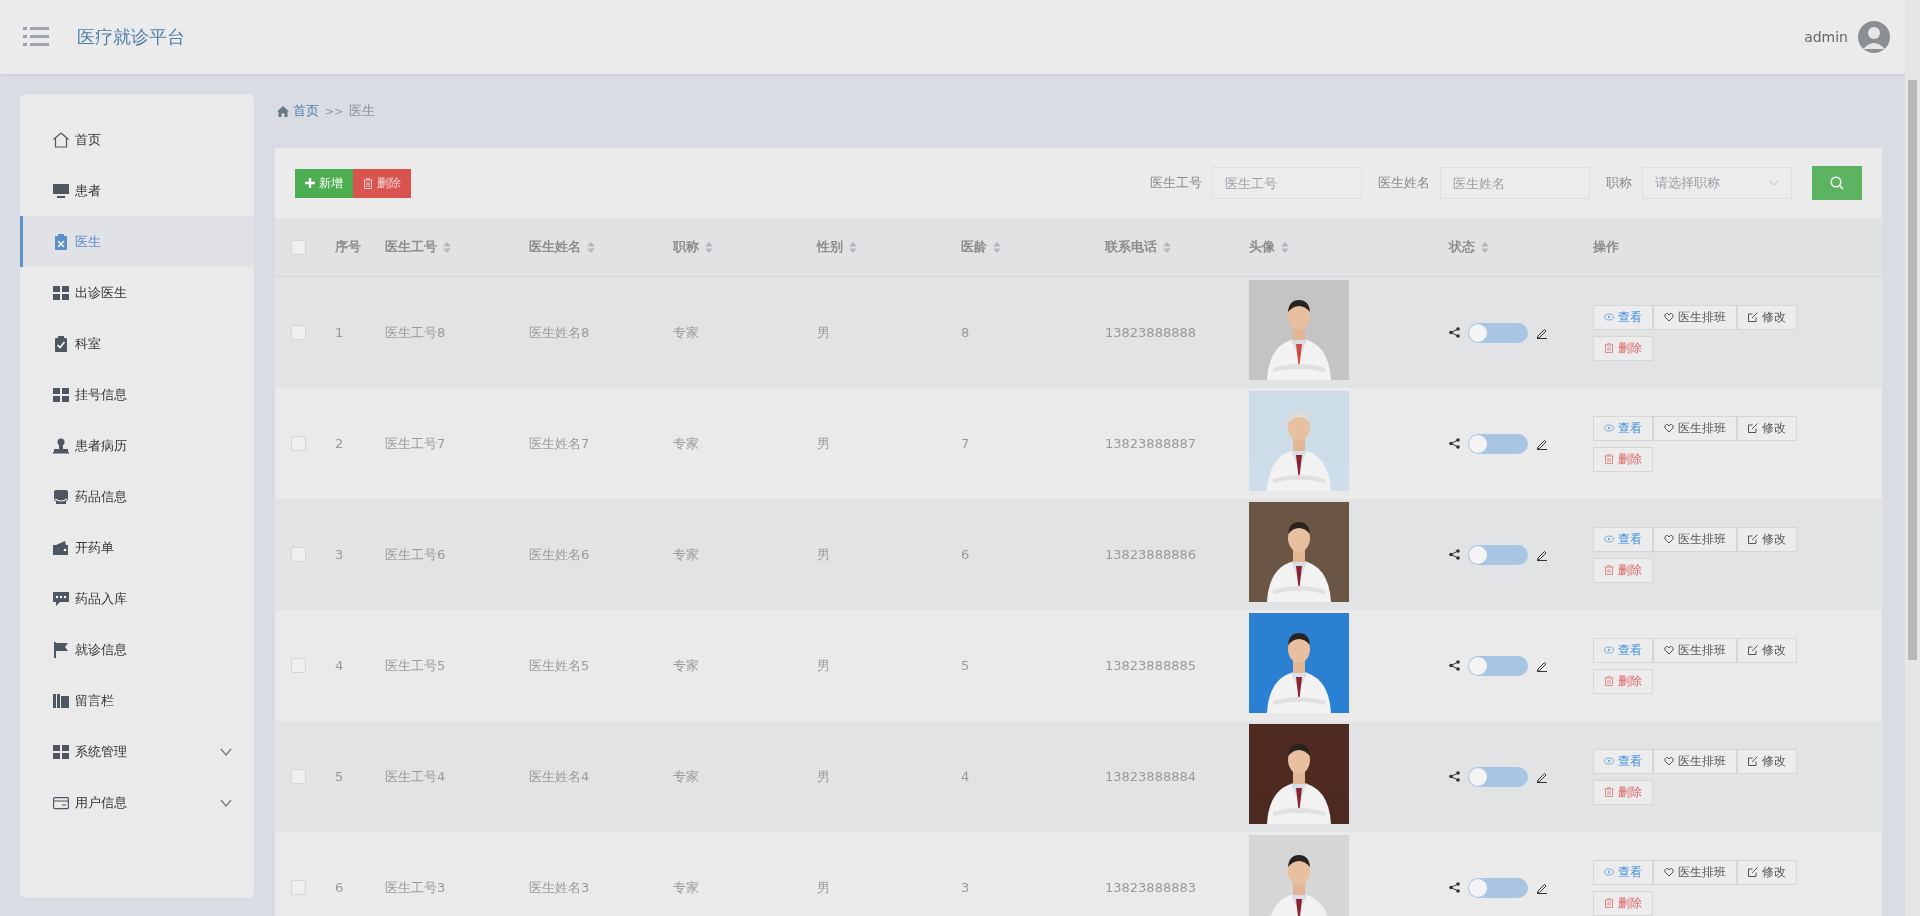  What do you see at coordinates (137, 445) in the screenshot?
I see `sidebar-item: 患者病历` at bounding box center [137, 445].